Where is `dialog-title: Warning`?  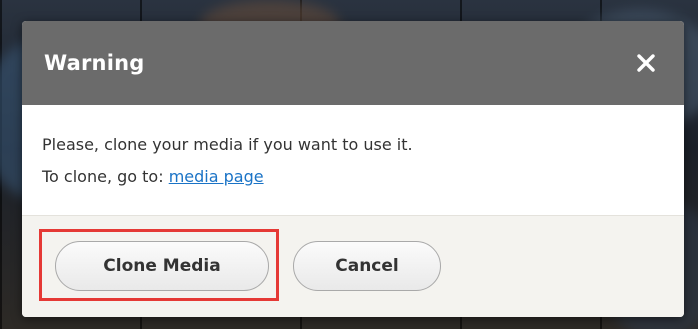 dialog-title: Warning is located at coordinates (94, 63).